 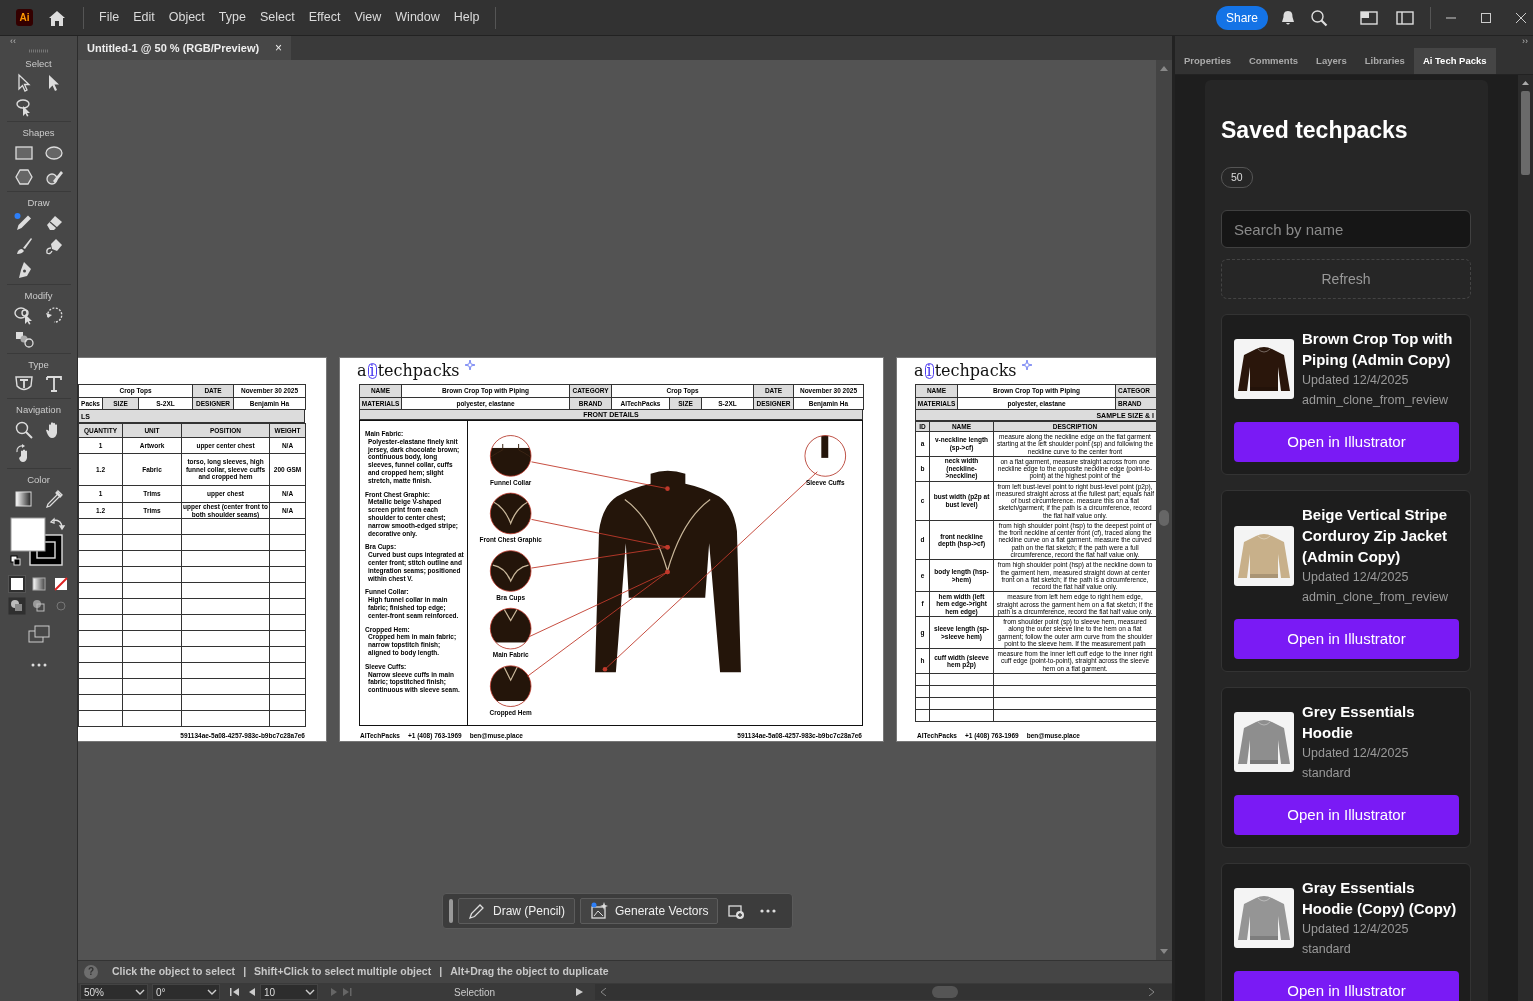 I want to click on menu-item: Edit, so click(x=144, y=17).